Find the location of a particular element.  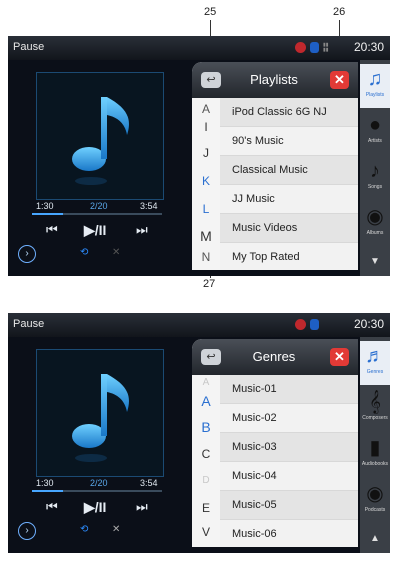

status-bar: Pause ▮▮ ▮▮ 20:30 is located at coordinates (199, 48).